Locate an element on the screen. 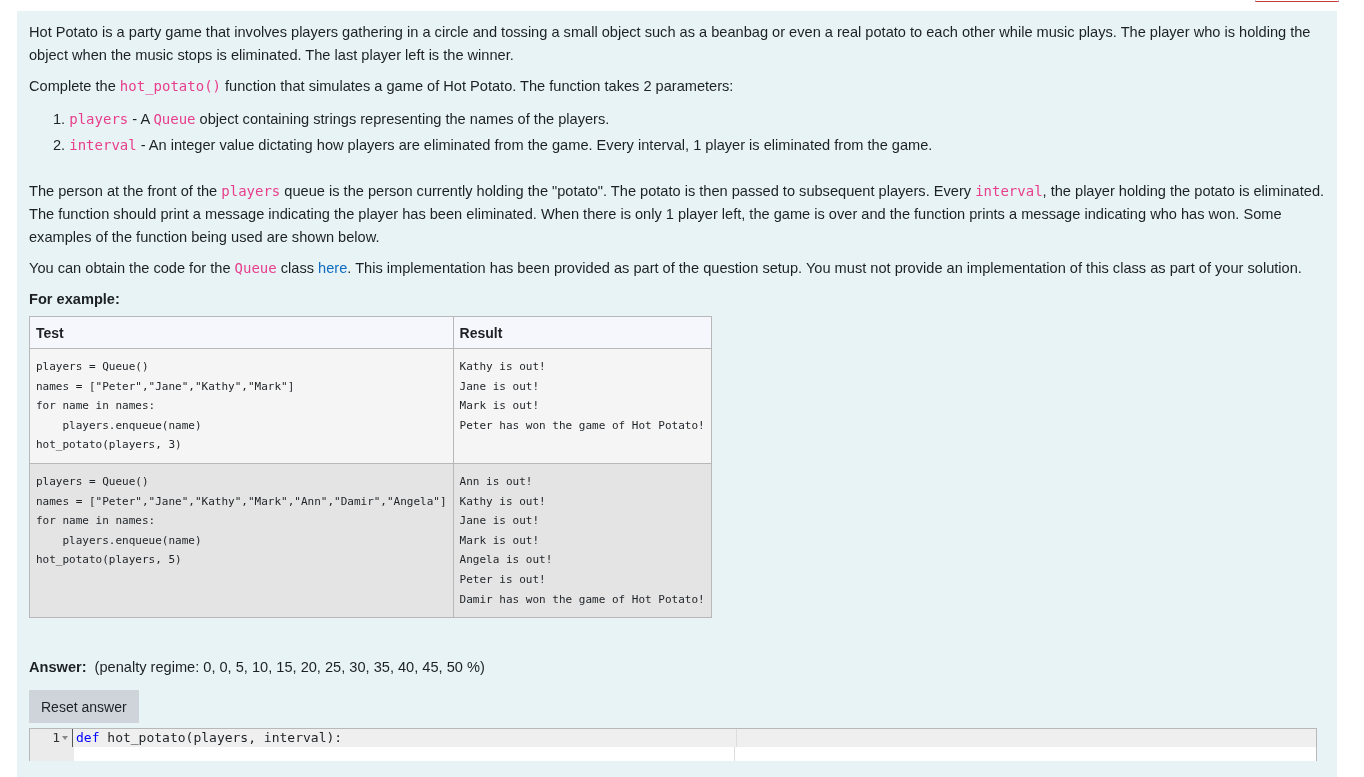 The image size is (1364, 777). test-cell: players = Queue() names = ["Peter","Jane","Kathy","Mark"] for name in names: players.enqueue(name) hot_potato(players, 3) is located at coordinates (241, 406).